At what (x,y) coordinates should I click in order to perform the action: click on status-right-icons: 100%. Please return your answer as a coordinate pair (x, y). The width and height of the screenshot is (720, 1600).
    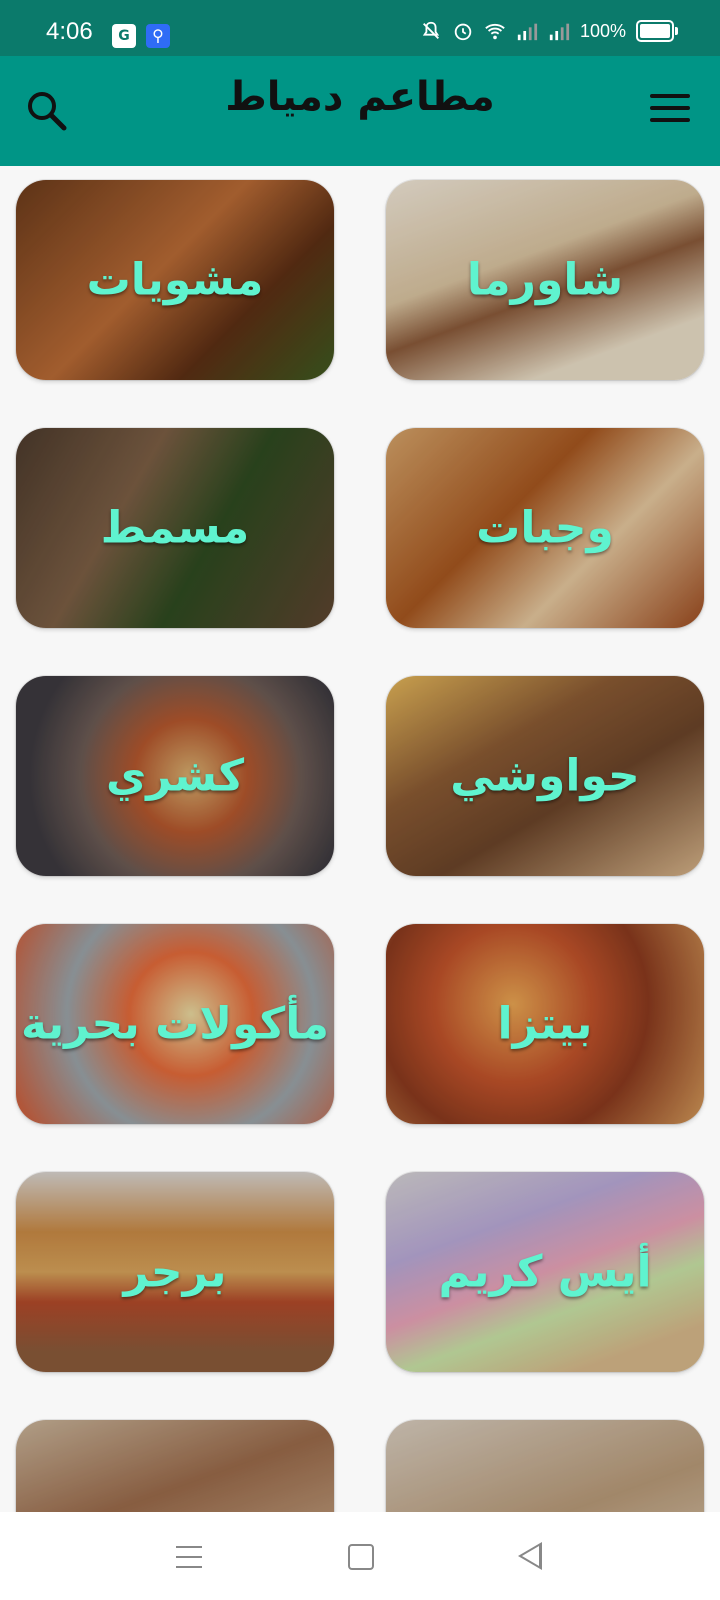
    Looking at the image, I should click on (549, 31).